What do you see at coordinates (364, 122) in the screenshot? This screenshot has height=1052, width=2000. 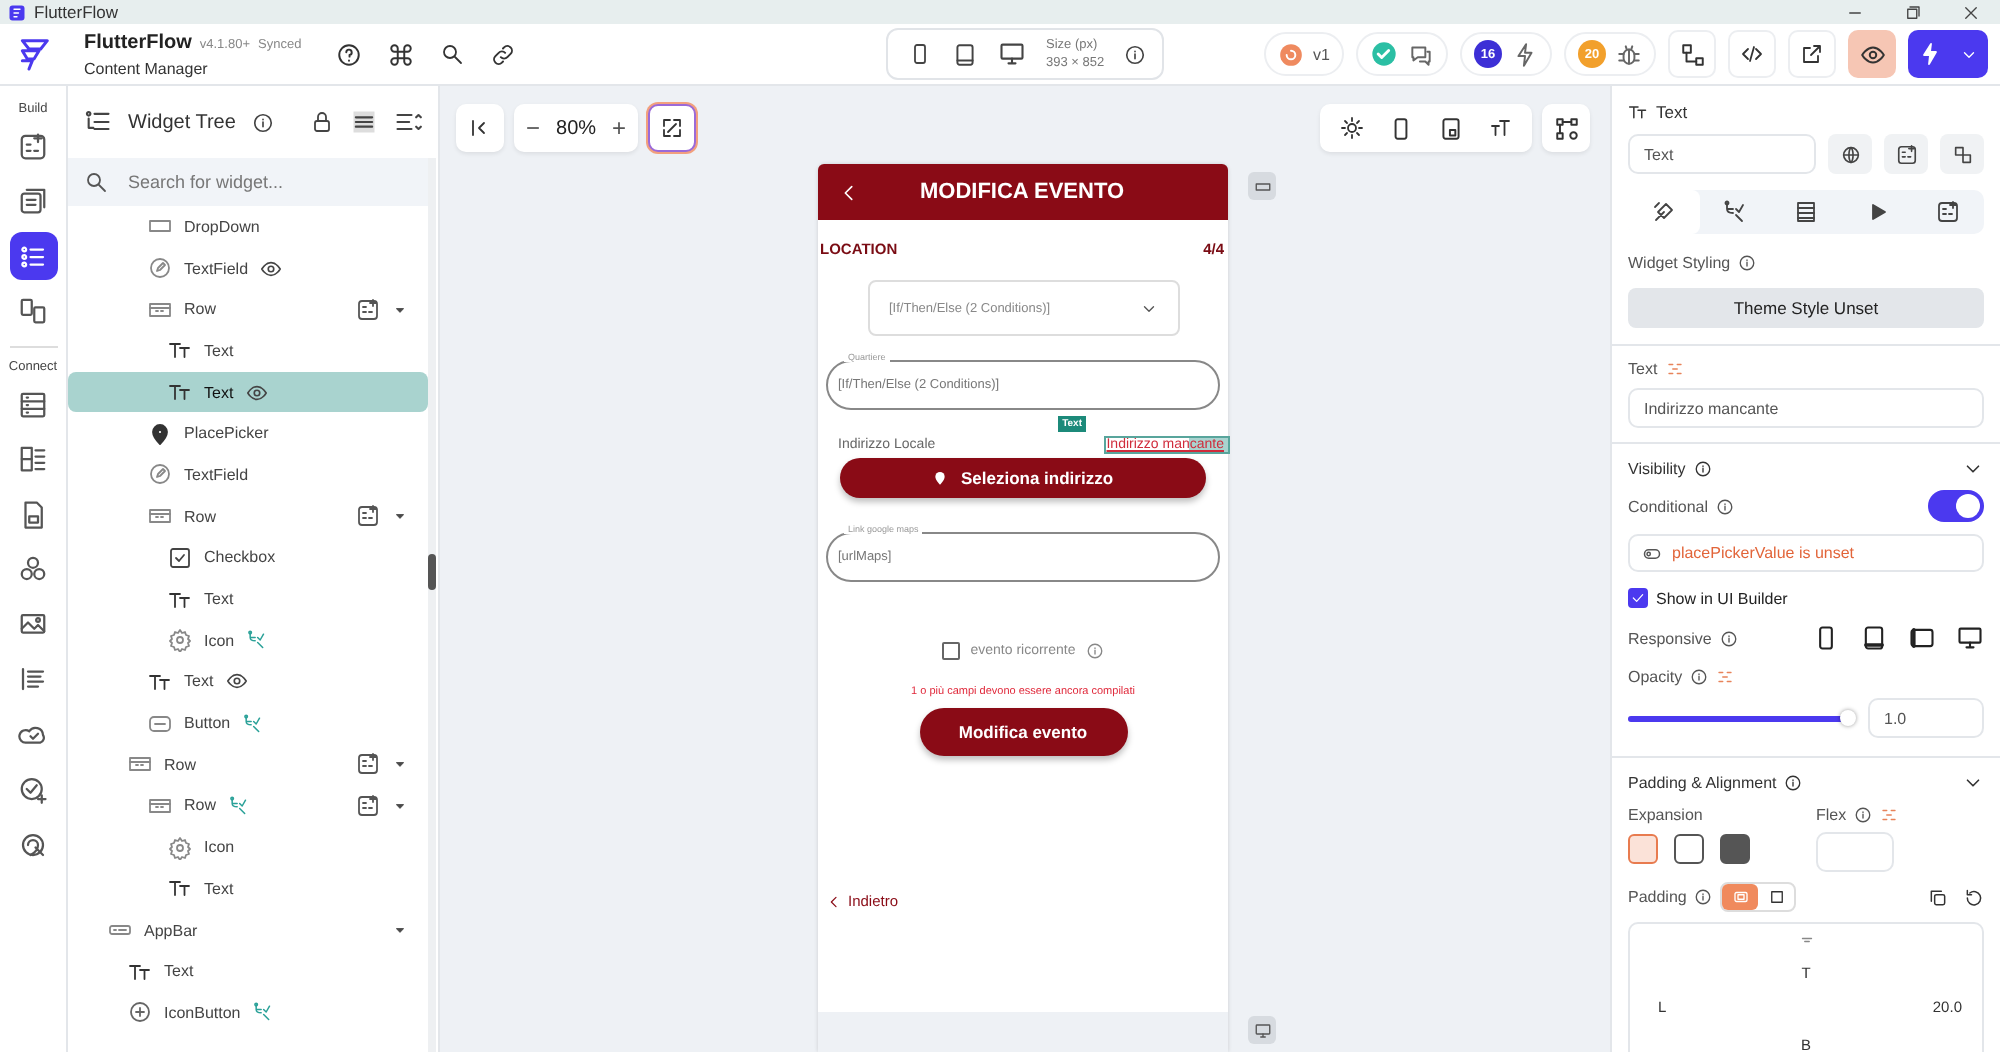 I see `collapse-button` at bounding box center [364, 122].